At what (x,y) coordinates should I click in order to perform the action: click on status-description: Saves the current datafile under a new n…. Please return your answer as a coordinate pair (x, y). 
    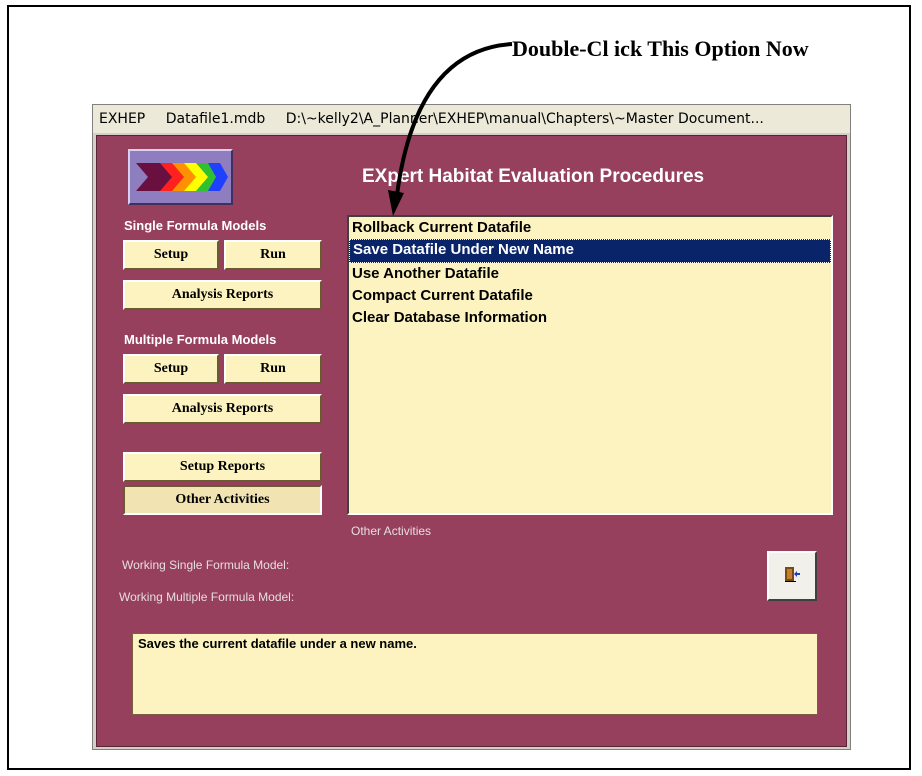
    Looking at the image, I should click on (475, 674).